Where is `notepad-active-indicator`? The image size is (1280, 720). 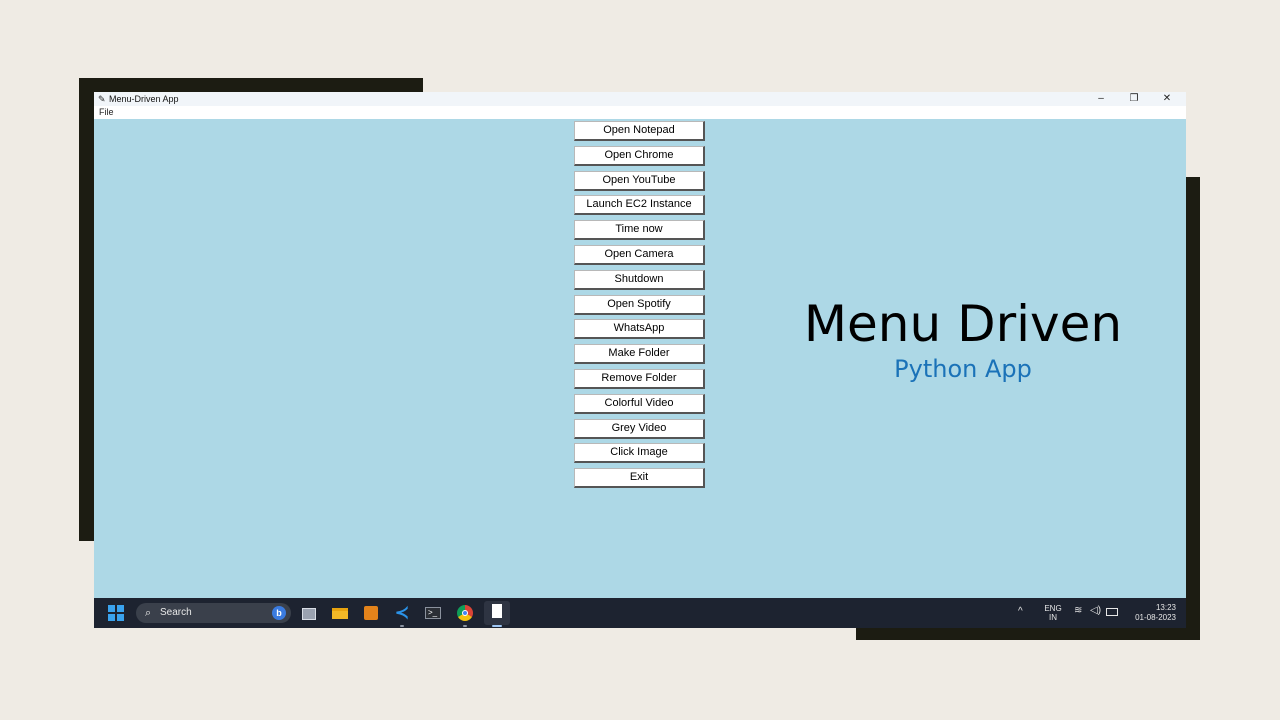
notepad-active-indicator is located at coordinates (497, 626).